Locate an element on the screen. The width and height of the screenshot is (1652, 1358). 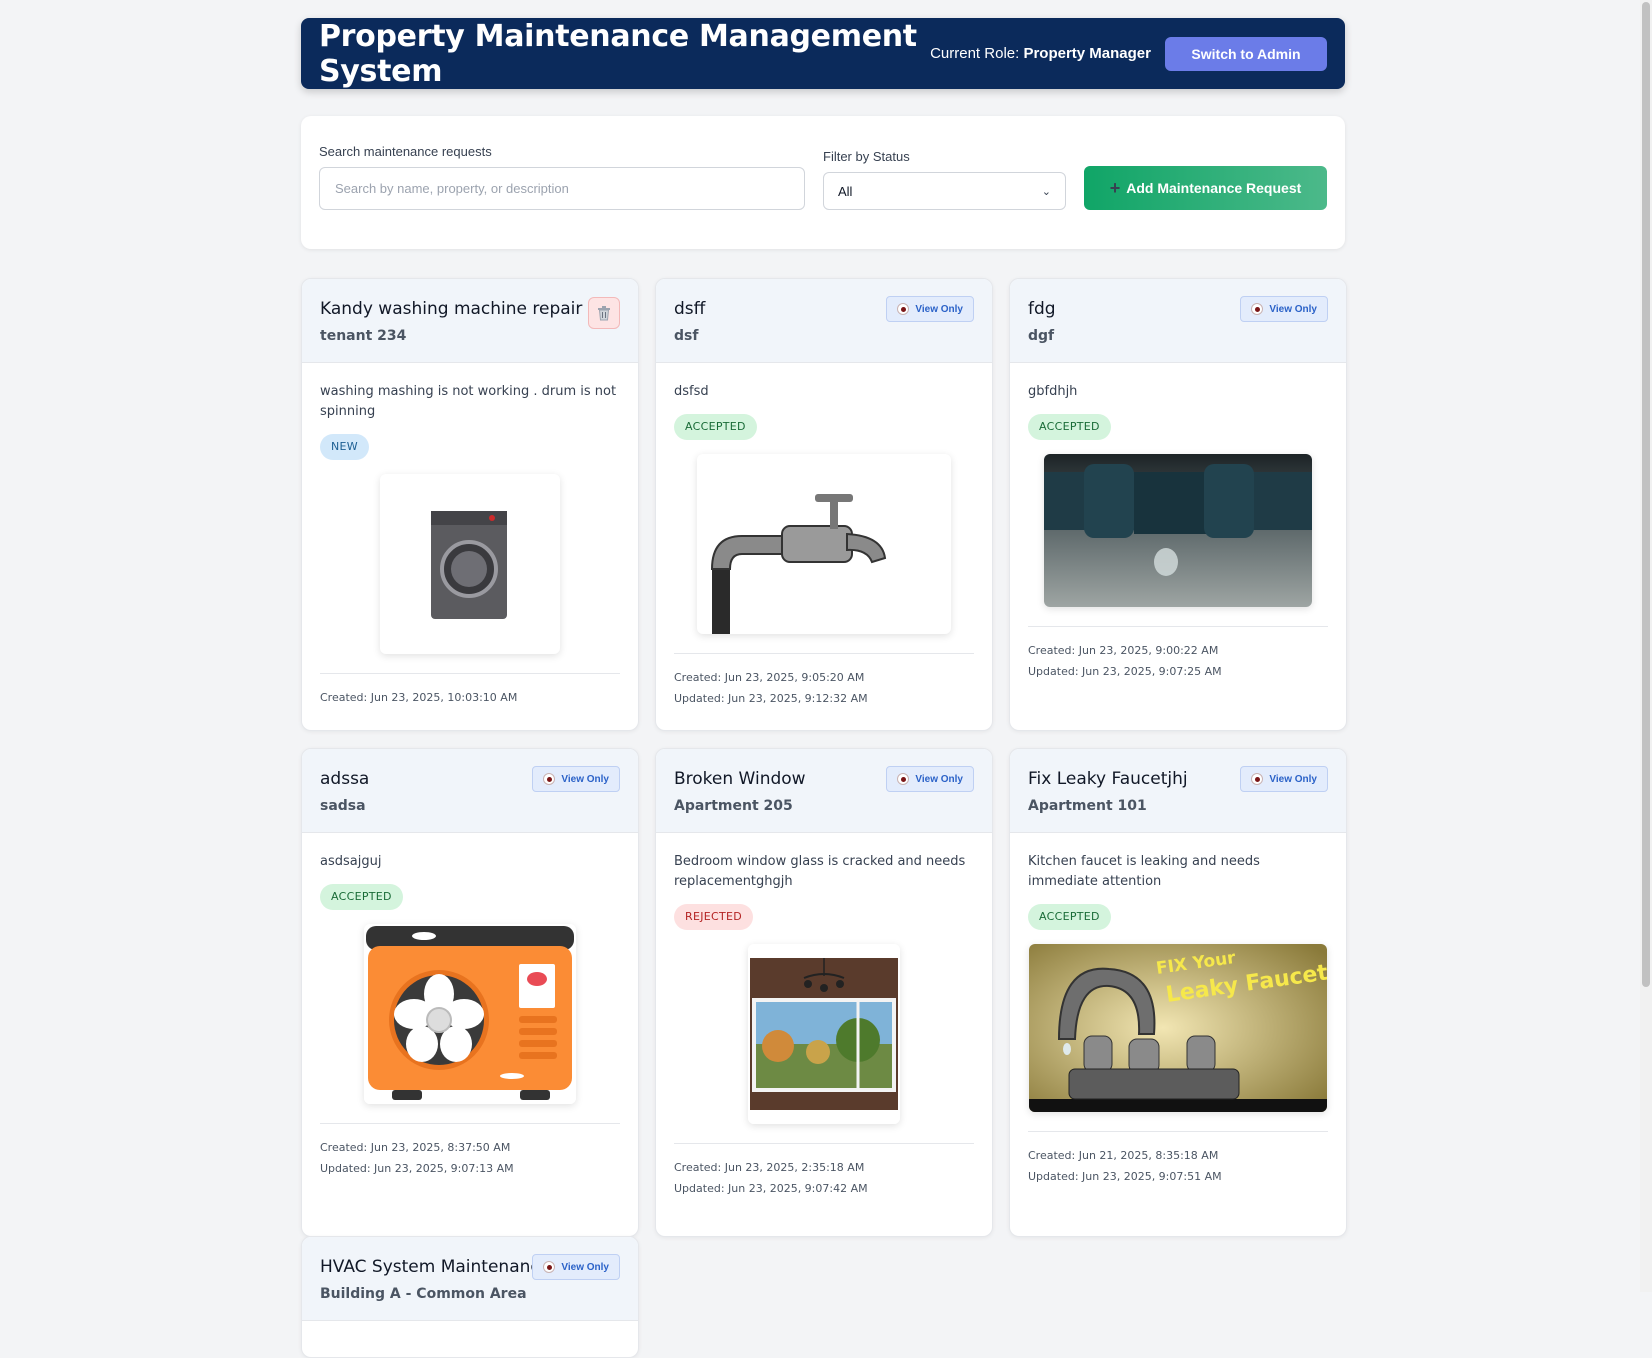
card-property: dgf is located at coordinates (1041, 336).